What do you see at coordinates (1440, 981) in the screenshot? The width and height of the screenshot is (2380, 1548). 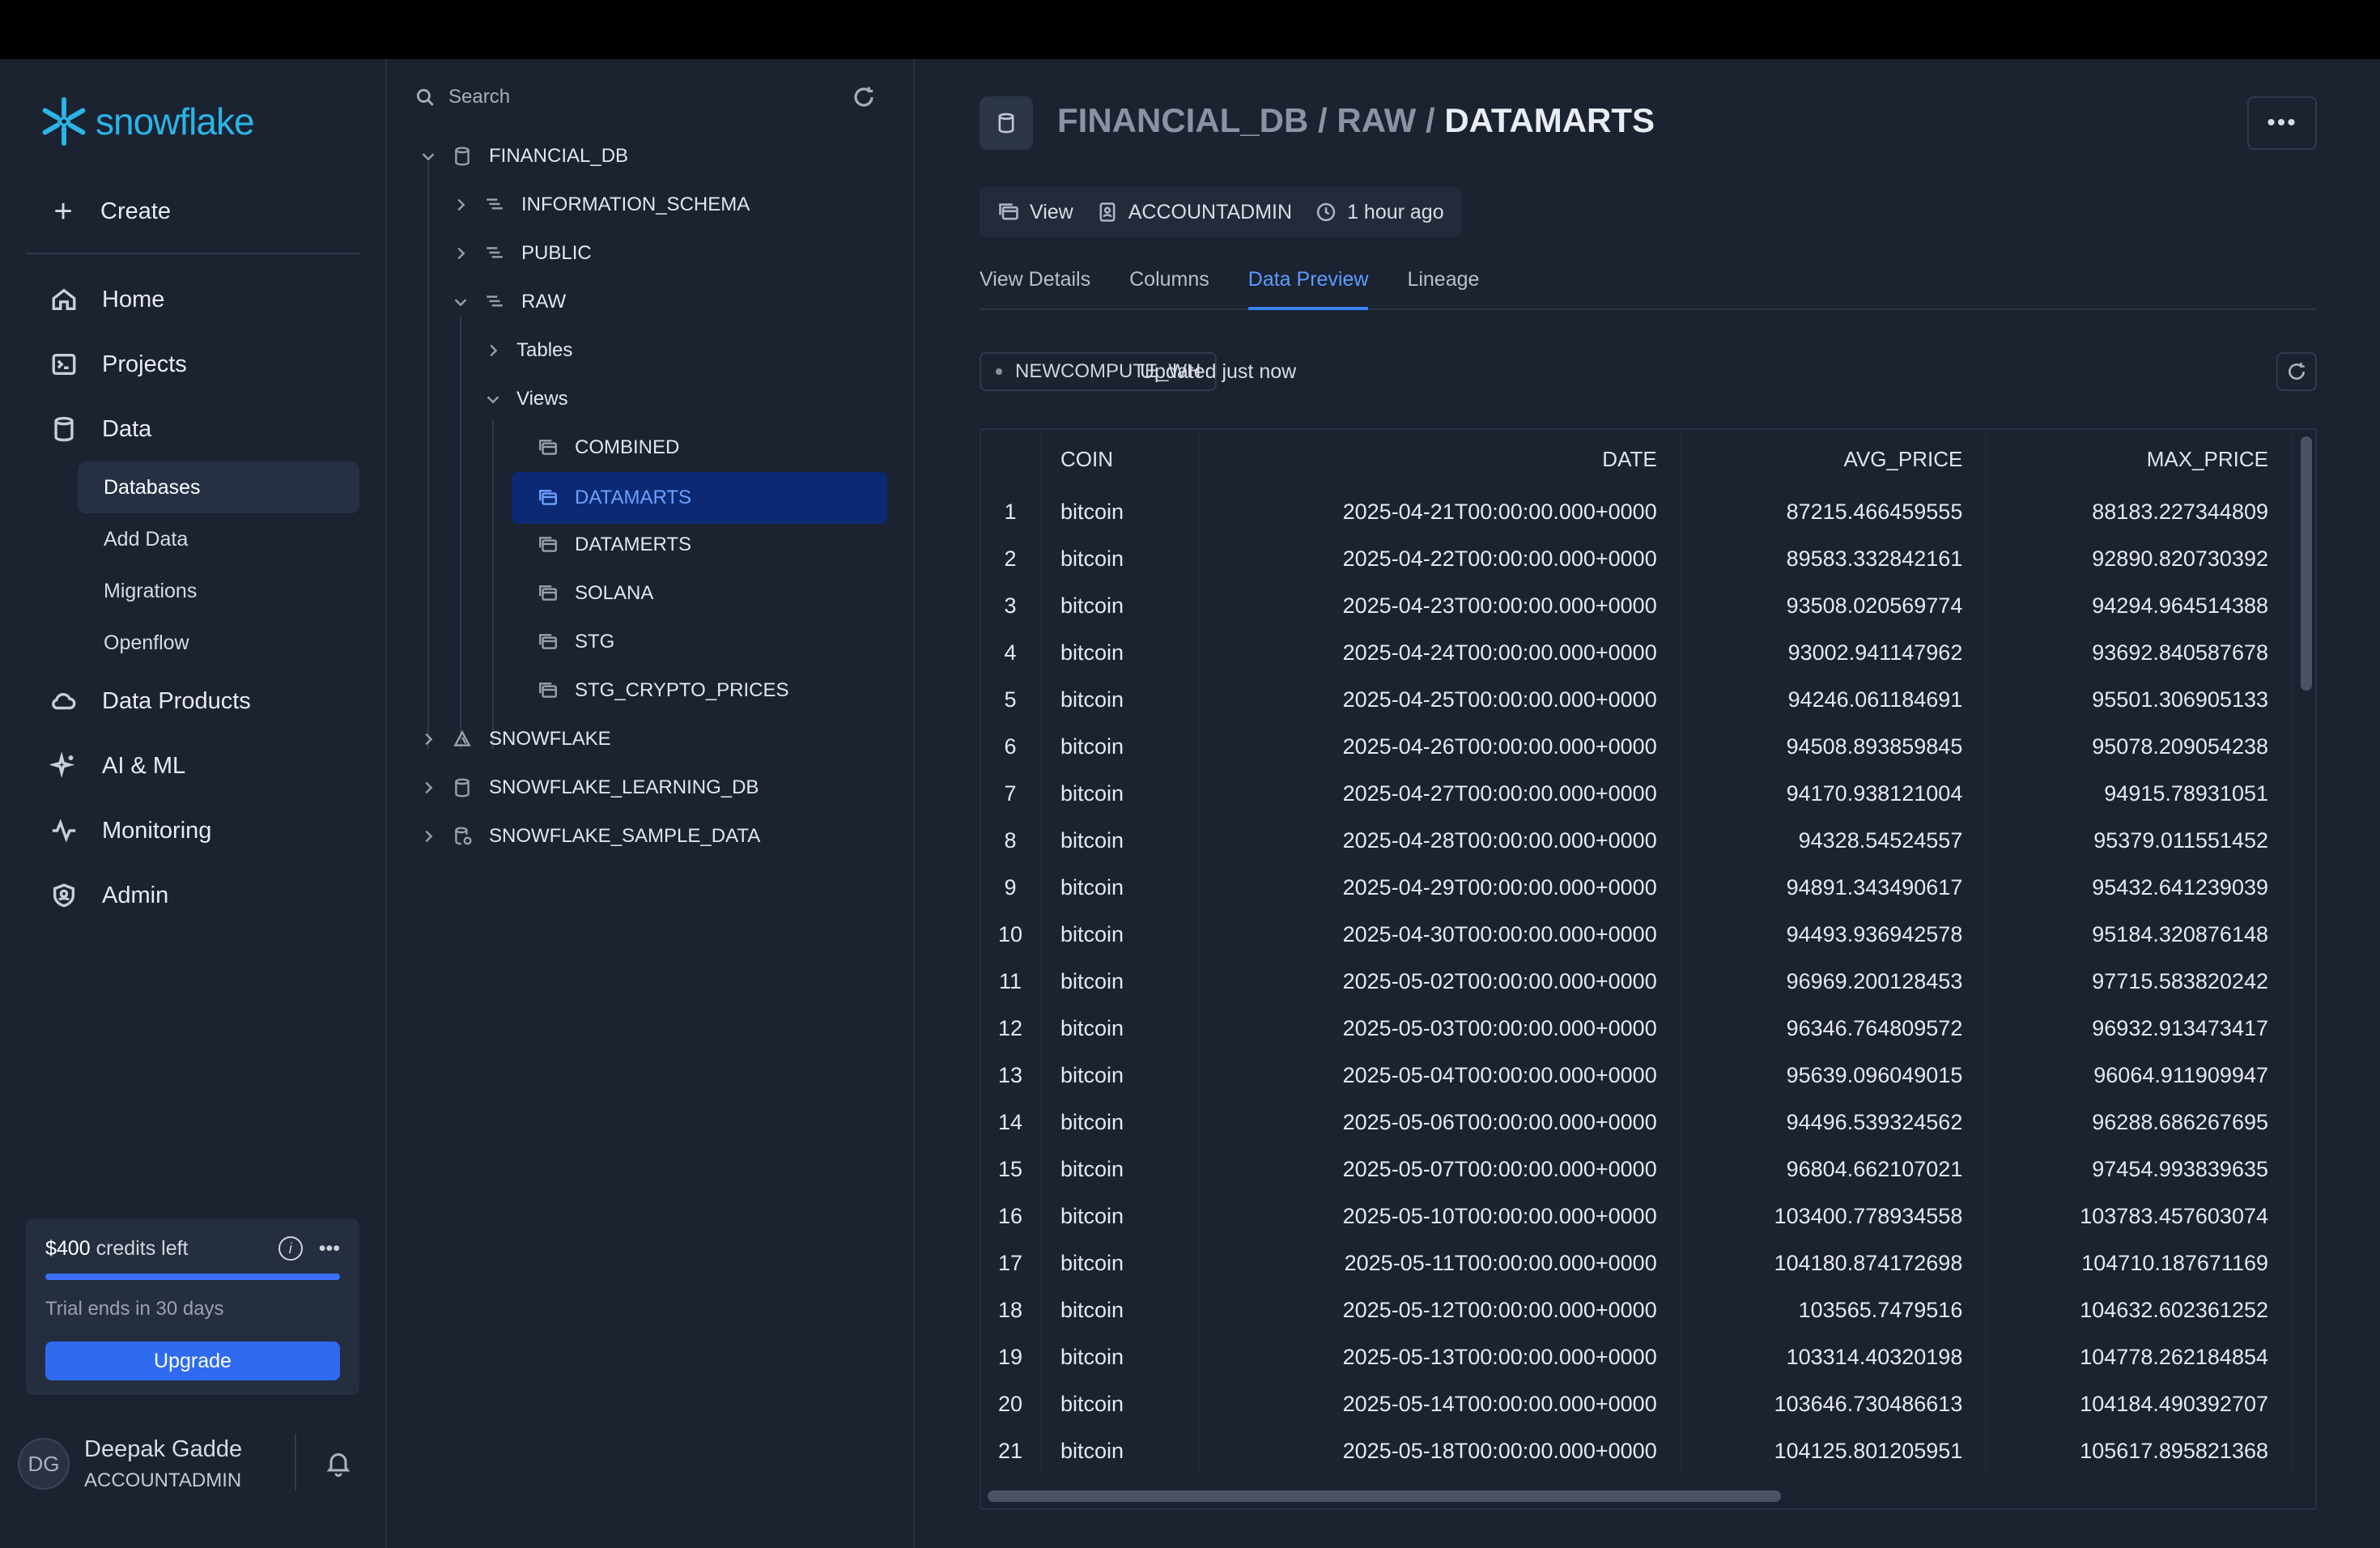 I see `cell-date: 2025-05-02T00:00:00.000+0000` at bounding box center [1440, 981].